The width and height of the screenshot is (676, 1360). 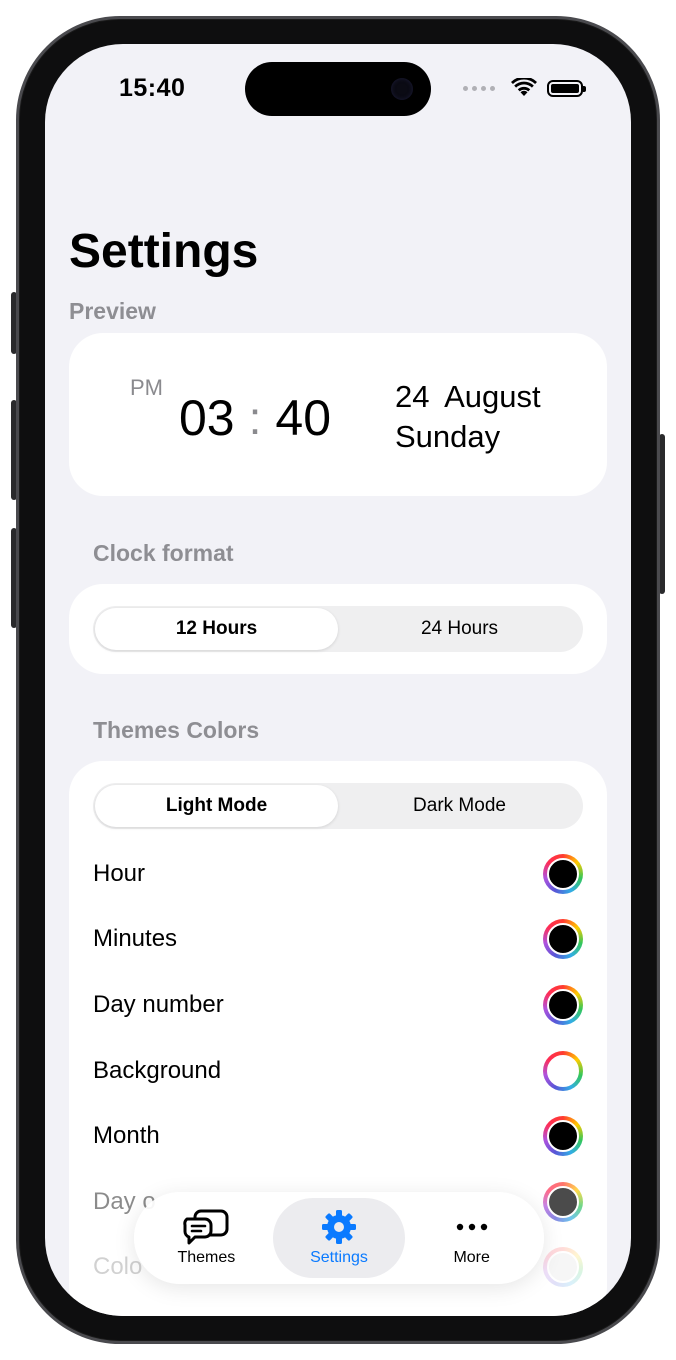 I want to click on ampm-indicator: PM, so click(x=146, y=387).